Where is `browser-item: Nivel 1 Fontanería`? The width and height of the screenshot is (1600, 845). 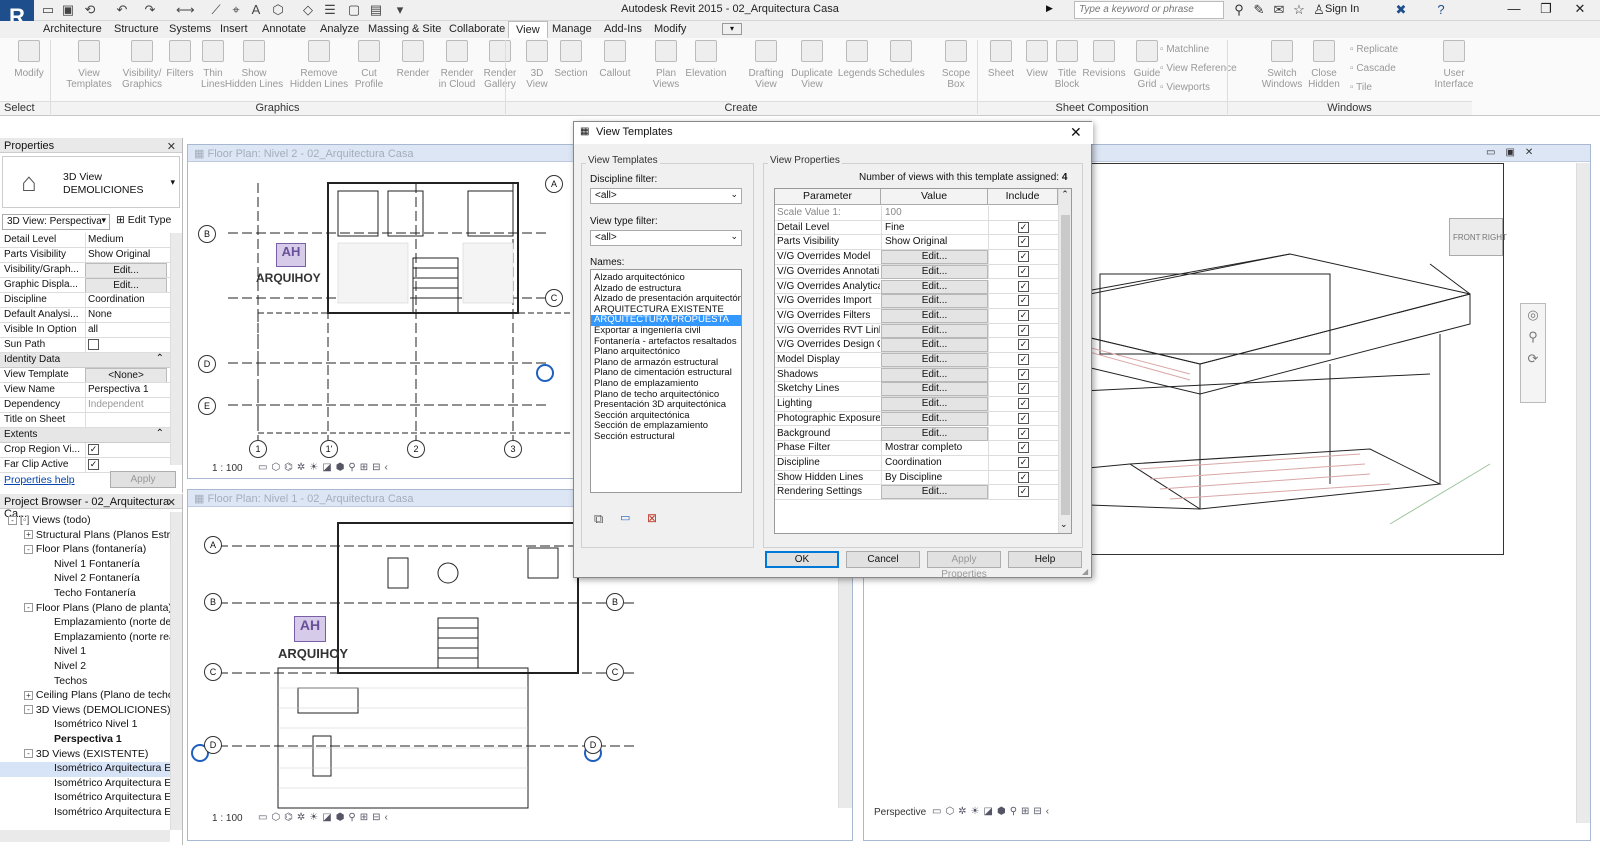 browser-item: Nivel 1 Fontanería is located at coordinates (85, 565).